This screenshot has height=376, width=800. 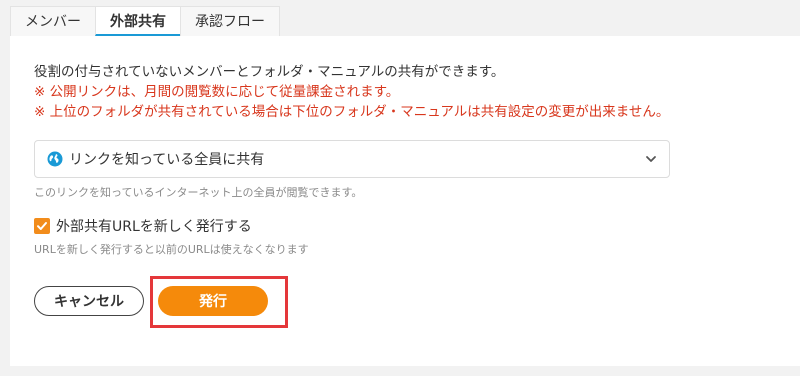 What do you see at coordinates (171, 249) in the screenshot?
I see `reissue-url-hint: URLを新しく発行すると以前のURLは使えなくなります` at bounding box center [171, 249].